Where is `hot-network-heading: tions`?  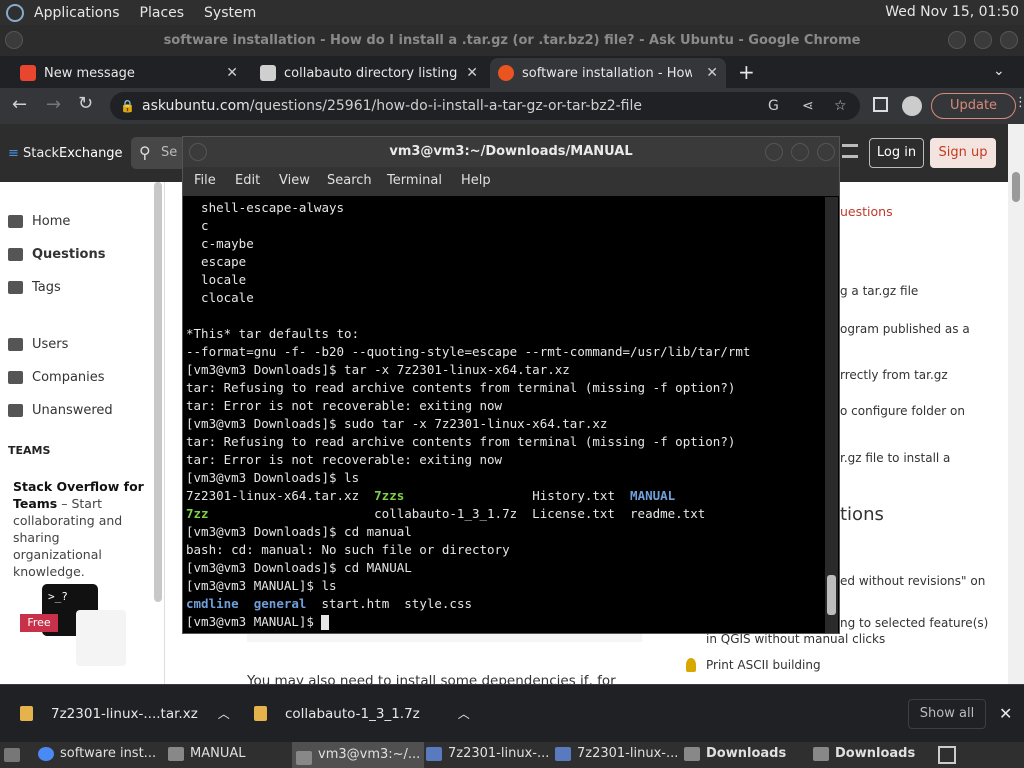 hot-network-heading: tions is located at coordinates (862, 514).